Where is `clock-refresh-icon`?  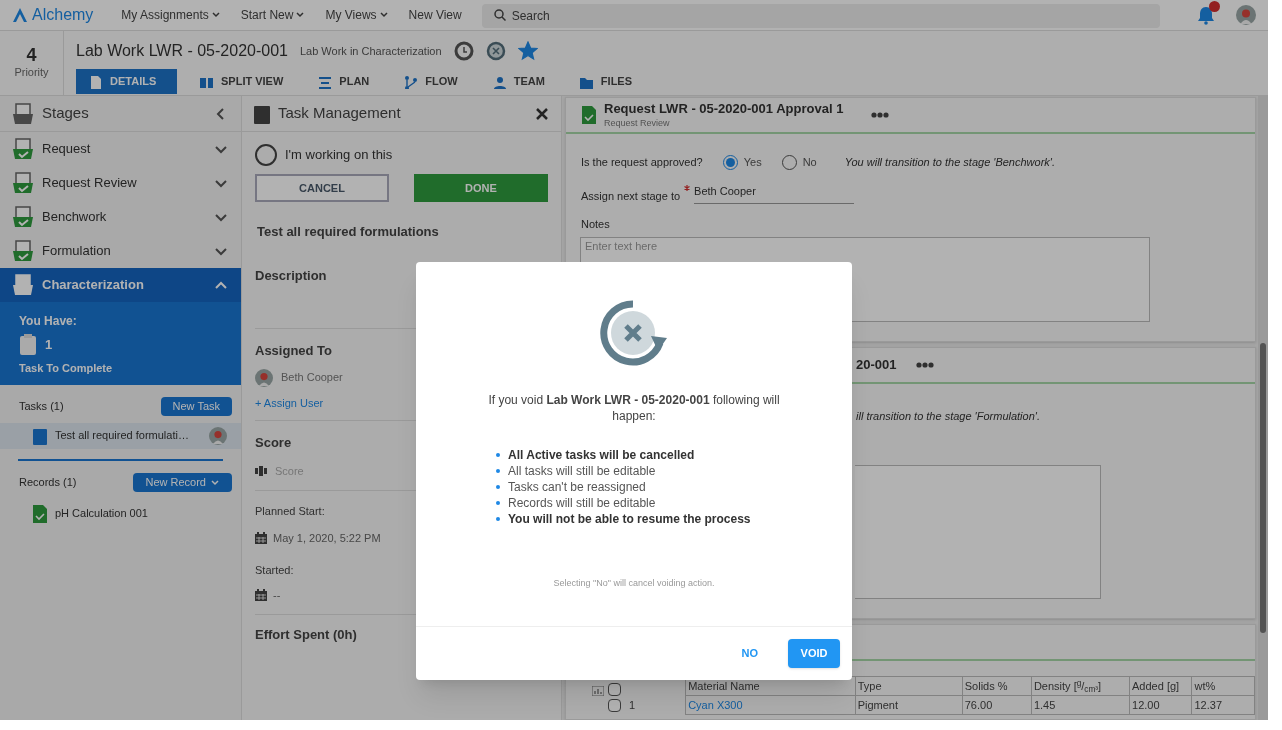 clock-refresh-icon is located at coordinates (463, 51).